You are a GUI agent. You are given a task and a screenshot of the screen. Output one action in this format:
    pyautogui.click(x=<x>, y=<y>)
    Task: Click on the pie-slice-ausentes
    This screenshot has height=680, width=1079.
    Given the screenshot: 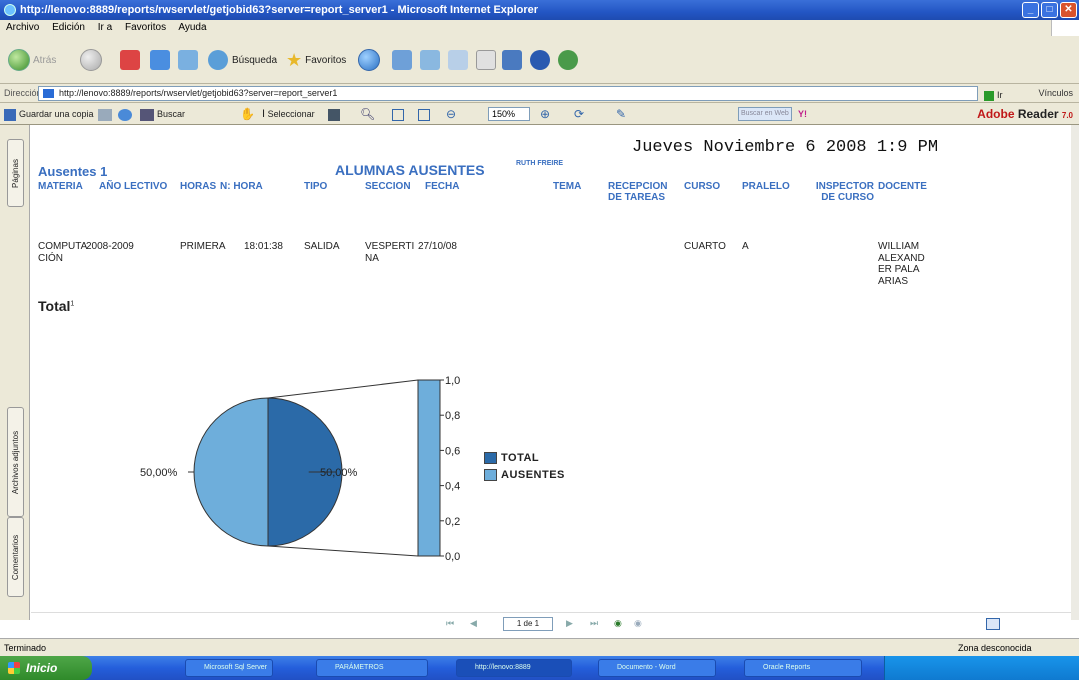 What is the action you would take?
    pyautogui.click(x=231, y=472)
    